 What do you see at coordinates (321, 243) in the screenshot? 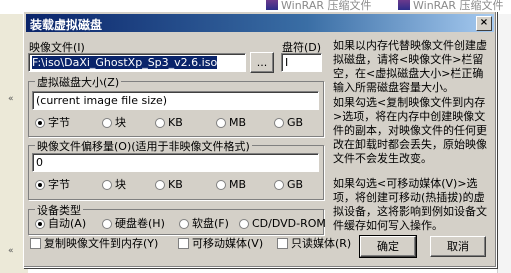
I see `checkbox-label: 只读媒体(R)` at bounding box center [321, 243].